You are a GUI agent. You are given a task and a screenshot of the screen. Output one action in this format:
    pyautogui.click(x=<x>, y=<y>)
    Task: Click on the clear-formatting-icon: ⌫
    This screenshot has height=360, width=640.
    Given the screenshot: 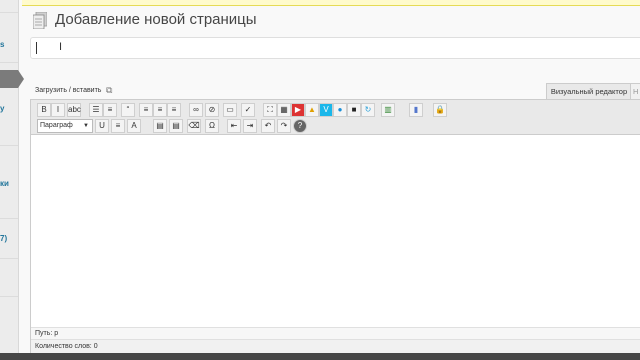 What is the action you would take?
    pyautogui.click(x=194, y=126)
    